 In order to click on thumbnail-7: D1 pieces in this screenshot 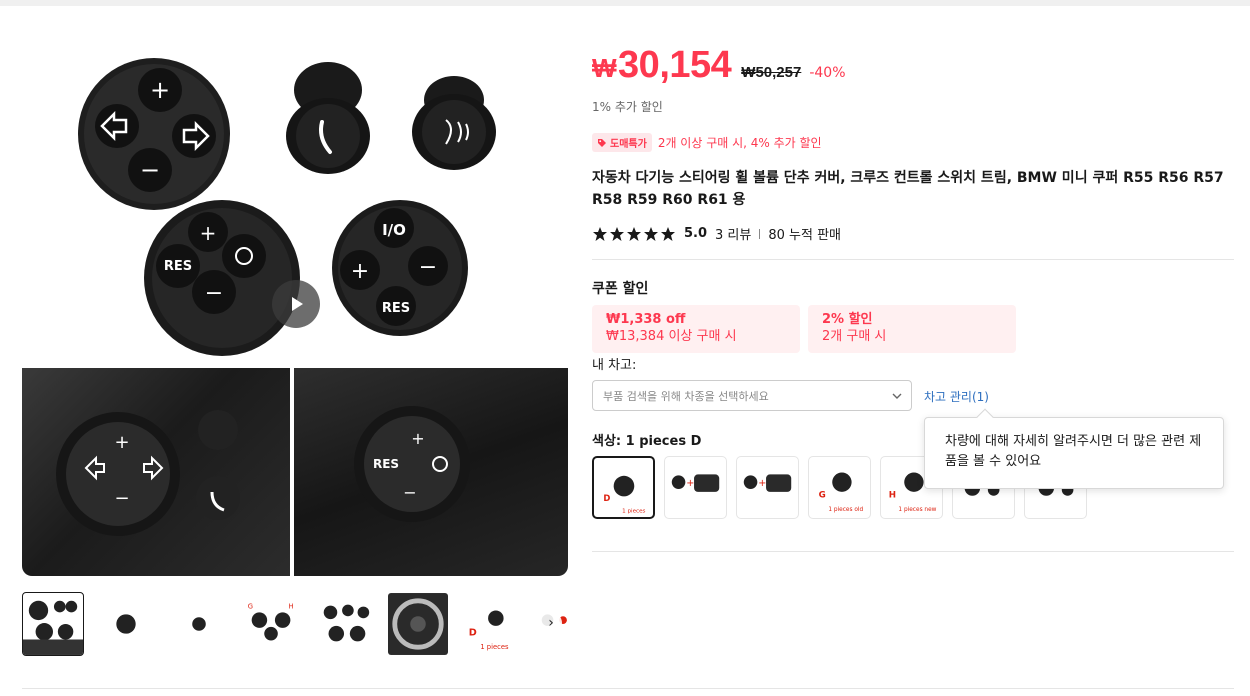, I will do `click(491, 624)`.